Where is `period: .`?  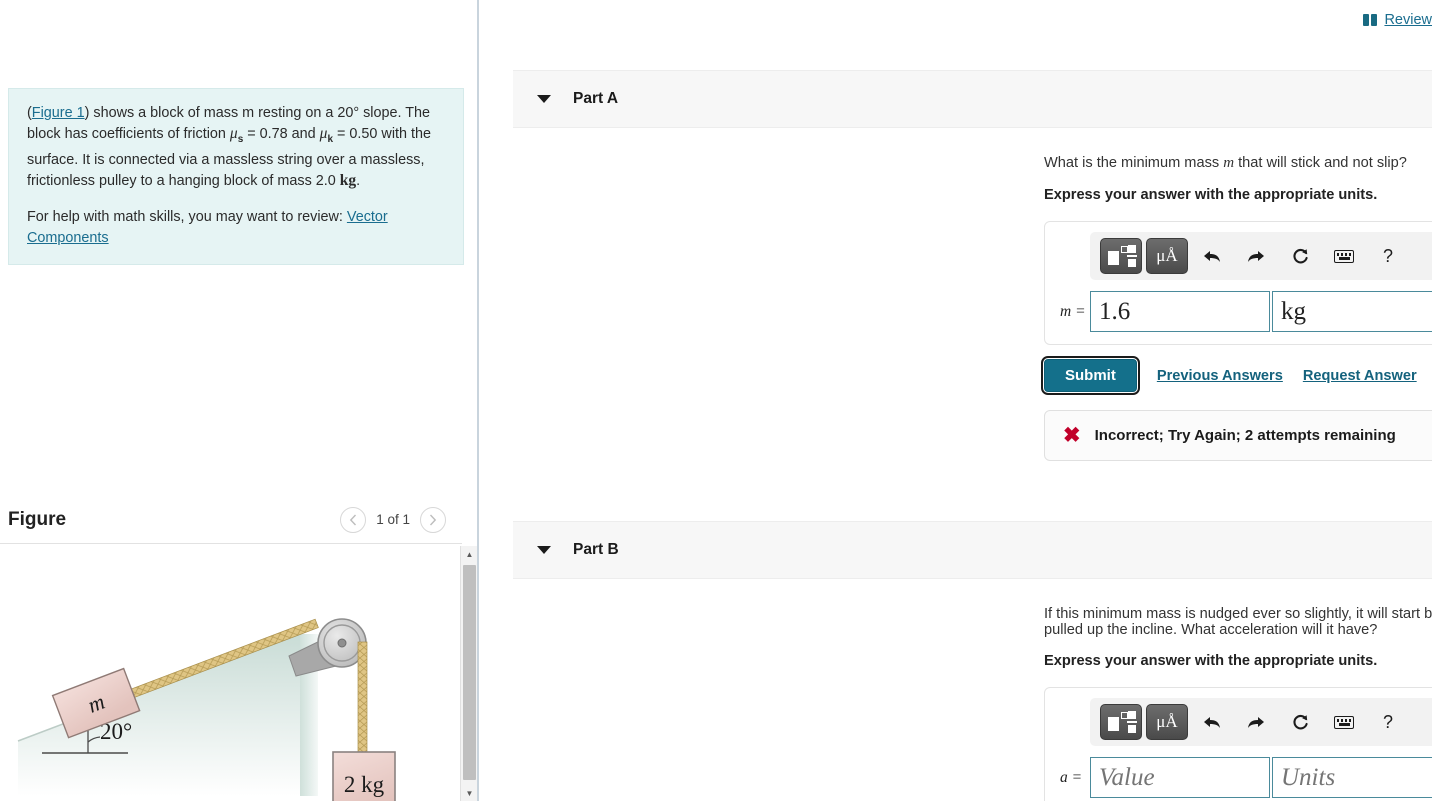
period: . is located at coordinates (358, 180).